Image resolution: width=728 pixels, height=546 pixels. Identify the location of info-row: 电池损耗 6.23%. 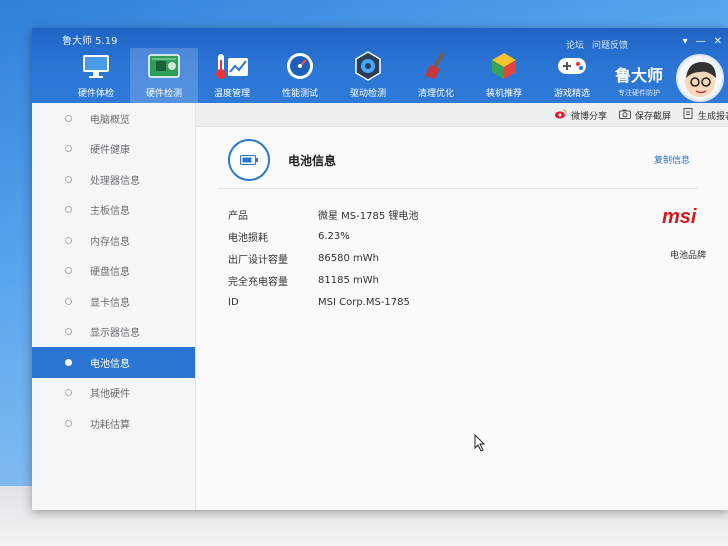
(373, 236).